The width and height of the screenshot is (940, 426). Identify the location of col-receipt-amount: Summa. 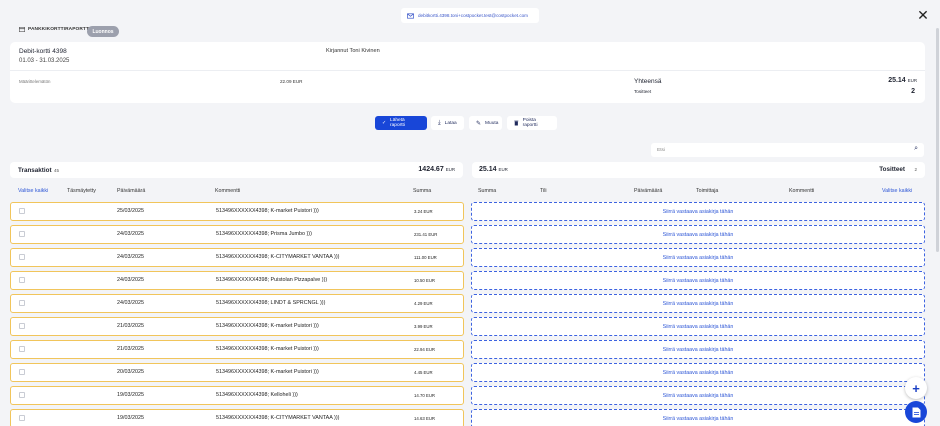
(487, 191).